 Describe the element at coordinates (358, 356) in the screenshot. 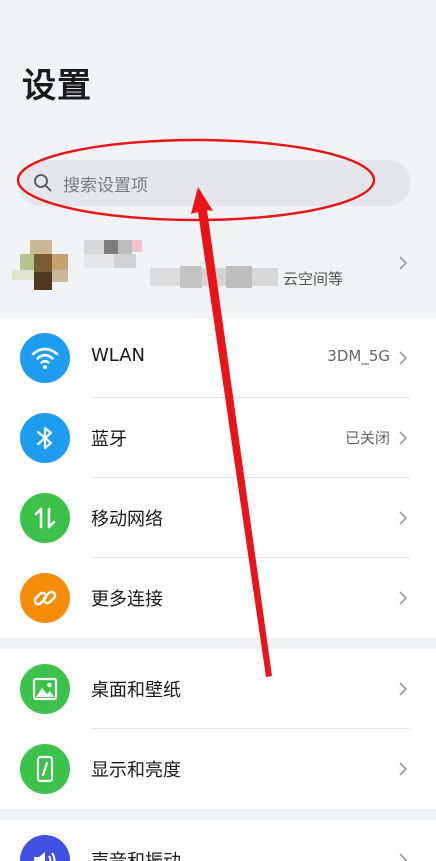

I see `settings-item-value: 3DM_5G` at that location.